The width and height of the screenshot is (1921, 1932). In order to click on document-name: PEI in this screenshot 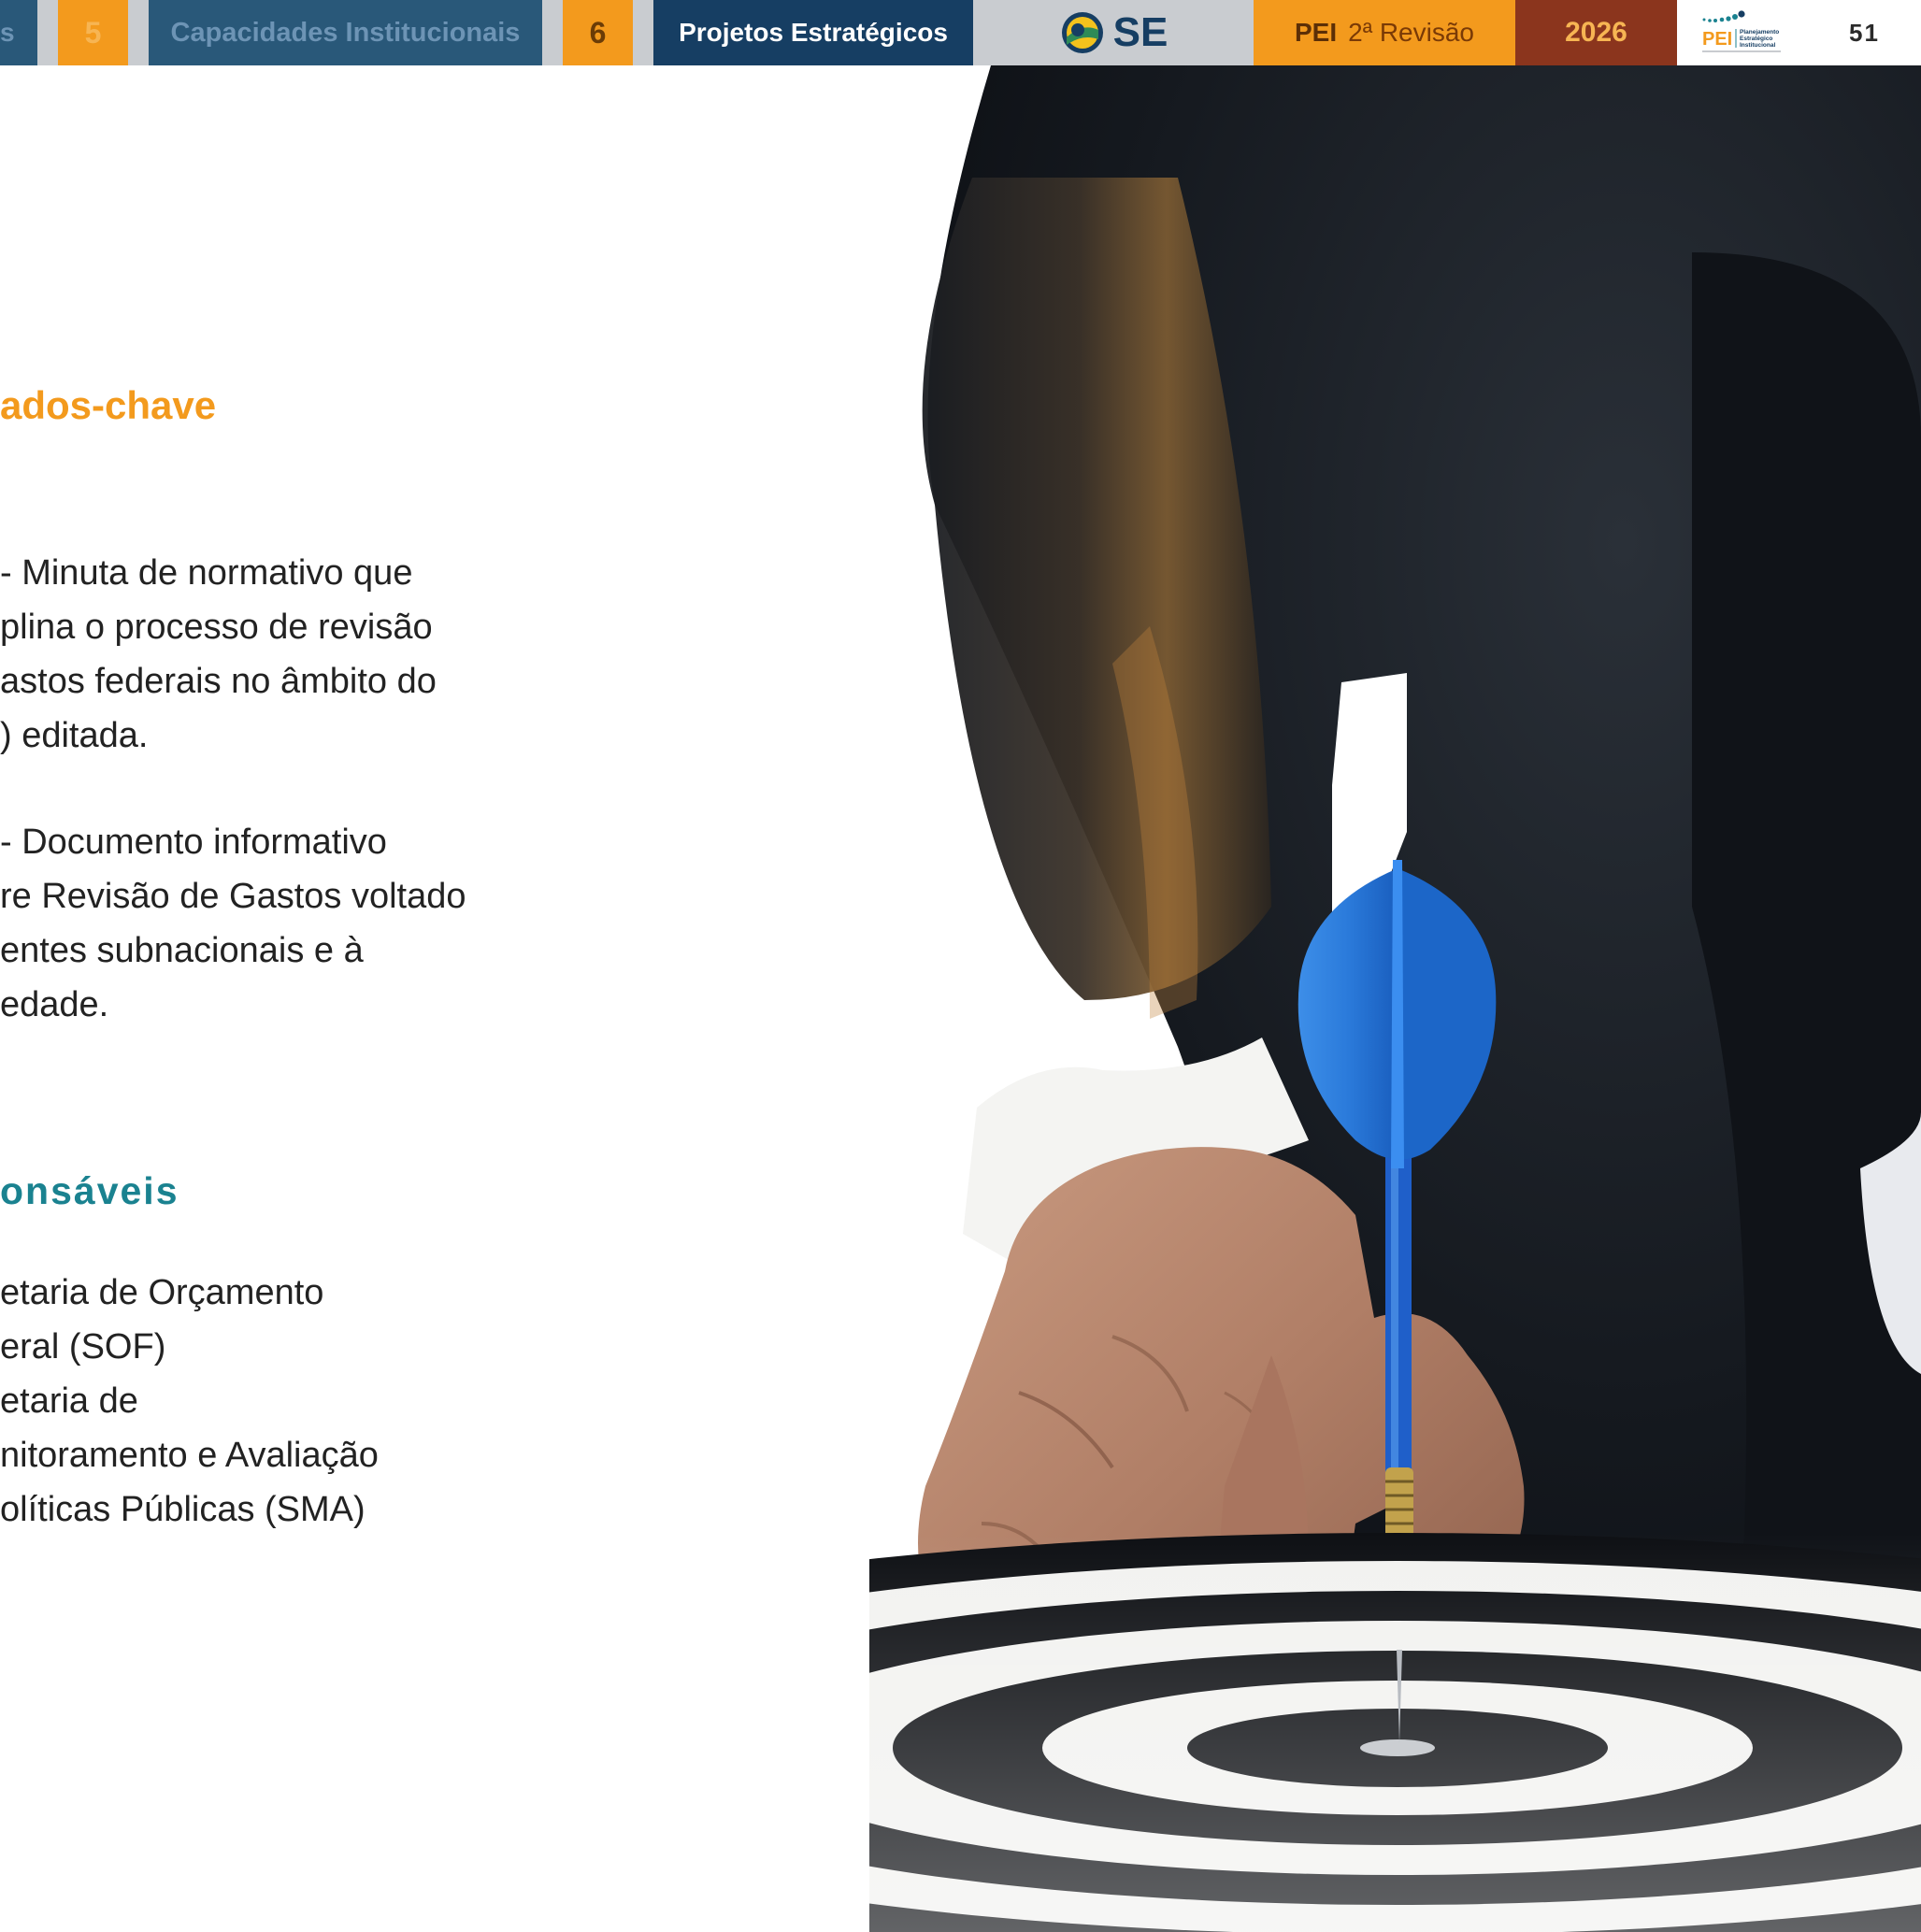, I will do `click(1316, 32)`.